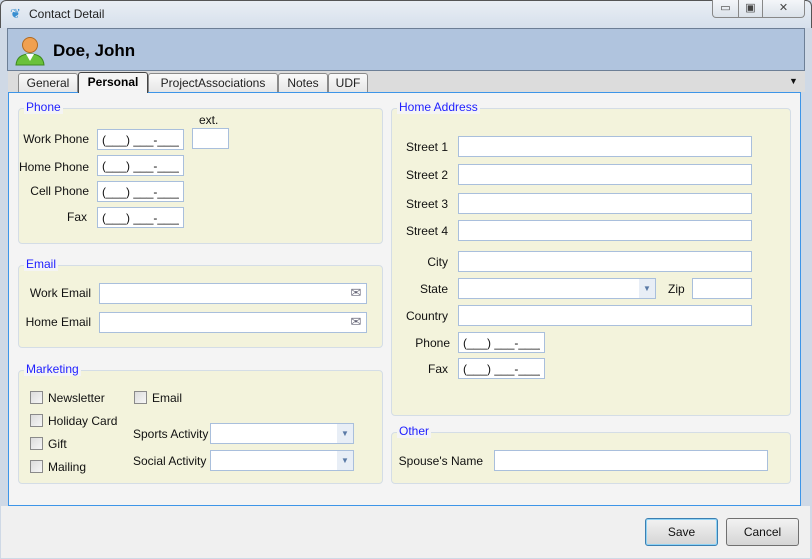 Image resolution: width=812 pixels, height=559 pixels. Describe the element at coordinates (200, 306) in the screenshot. I see `email-group` at that location.